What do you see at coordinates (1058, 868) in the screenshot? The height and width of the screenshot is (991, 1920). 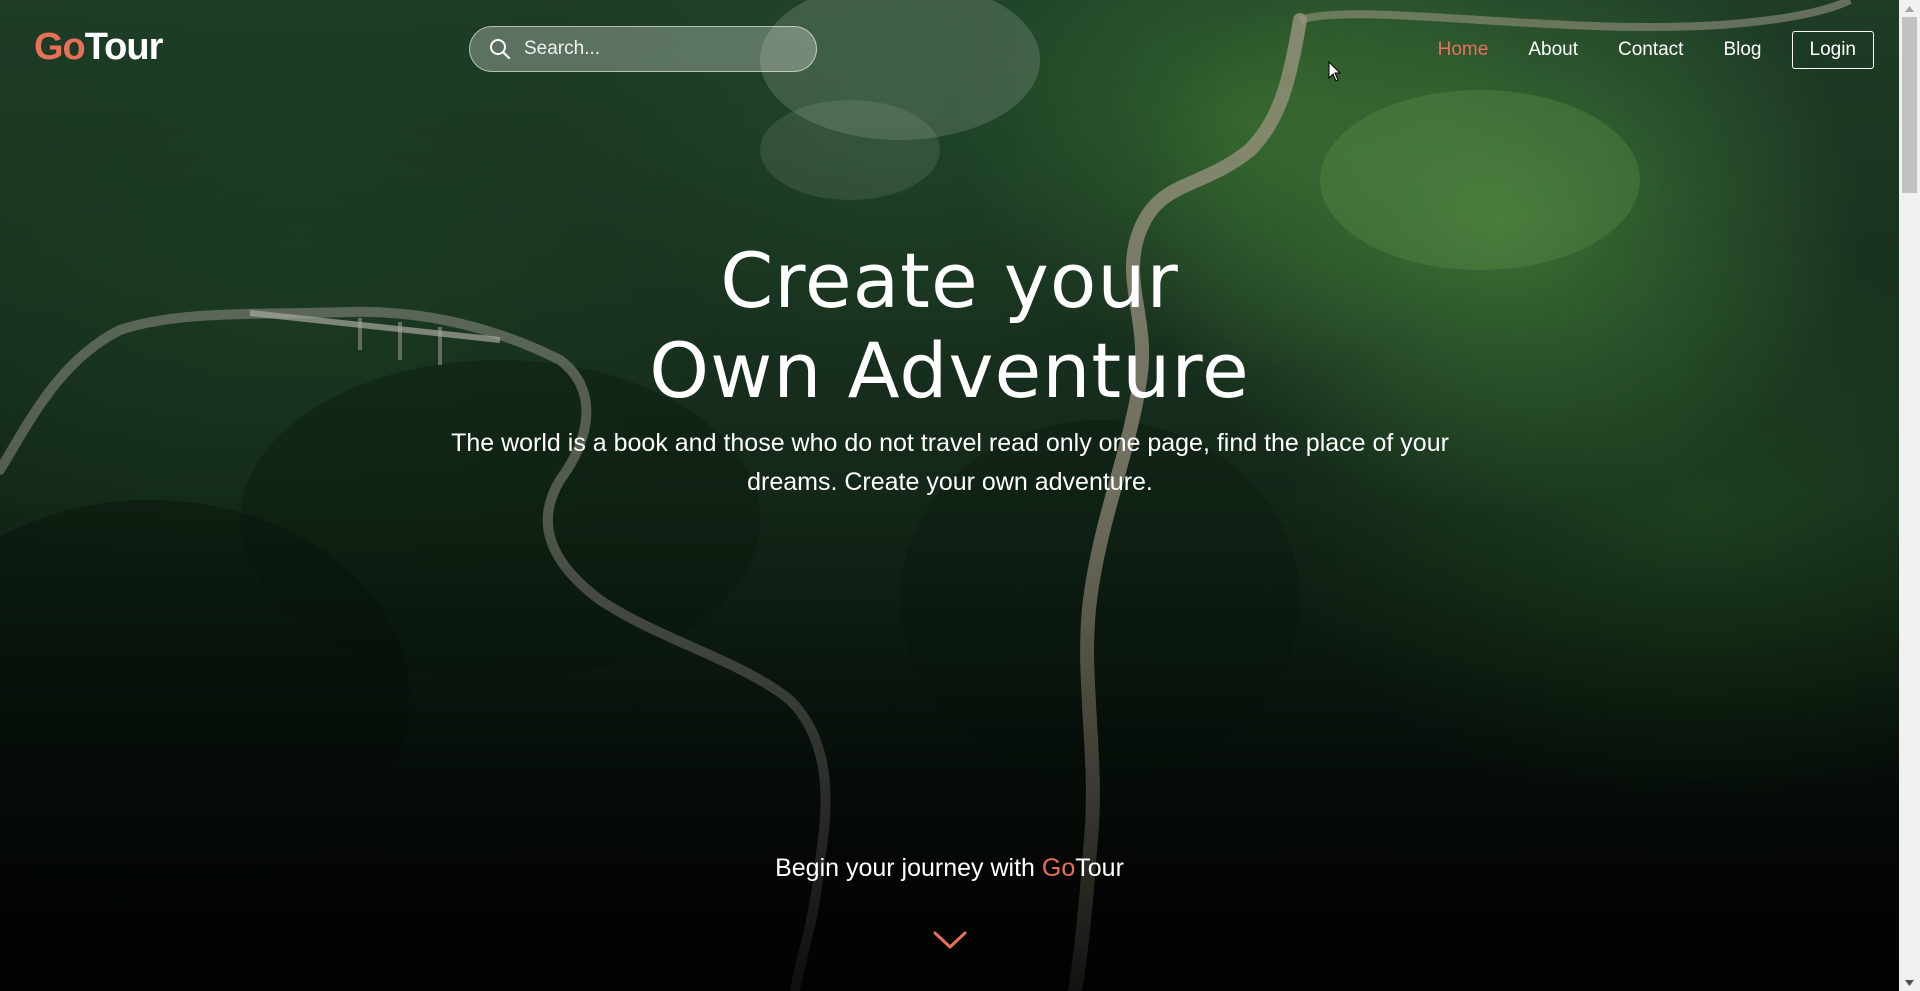 I see `journey-brand-prefix: Go` at bounding box center [1058, 868].